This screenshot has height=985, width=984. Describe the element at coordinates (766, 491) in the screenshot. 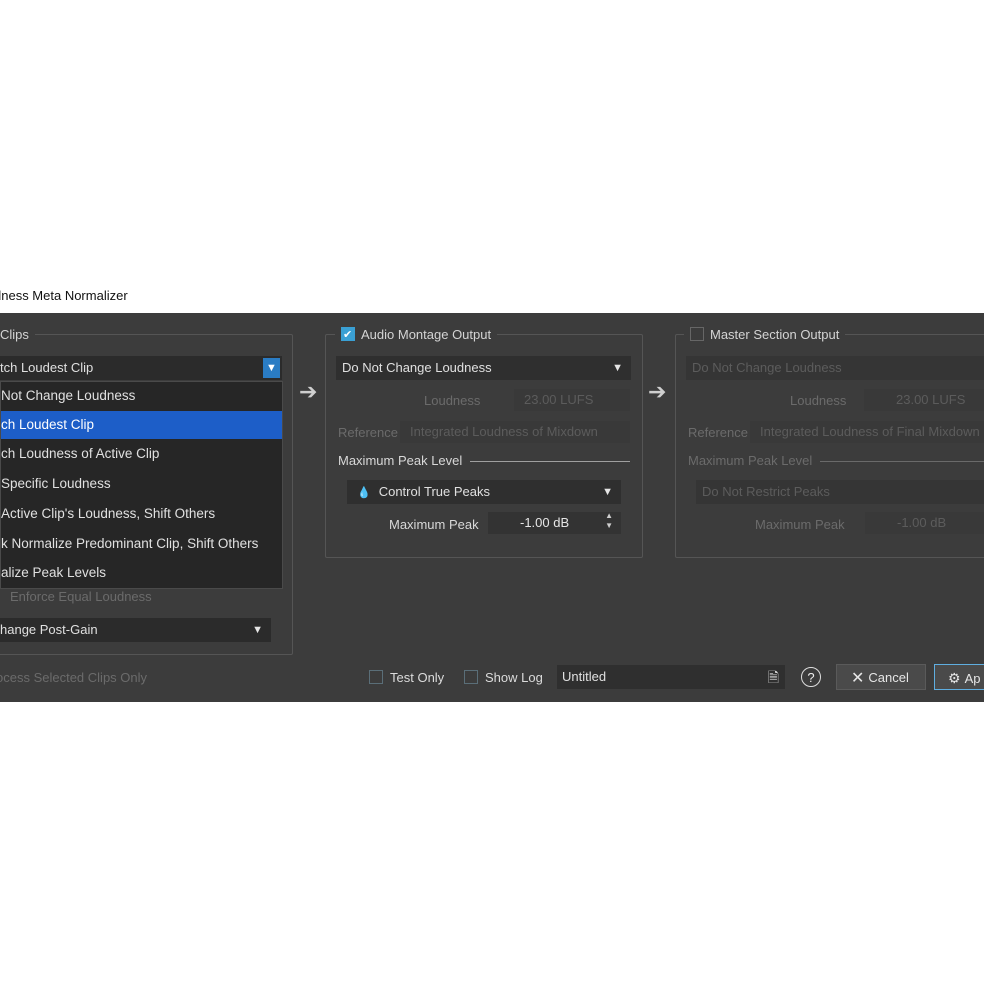

I see `master-peak-value: Do Not Restrict Peaks` at that location.